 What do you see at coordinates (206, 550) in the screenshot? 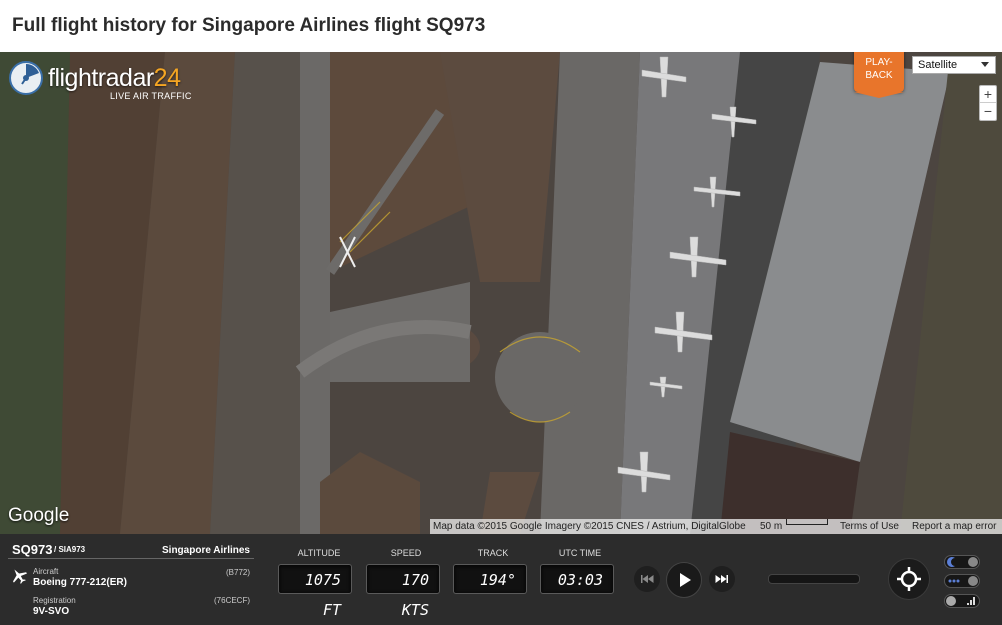
I see `airline-name: Singapore Airlines` at bounding box center [206, 550].